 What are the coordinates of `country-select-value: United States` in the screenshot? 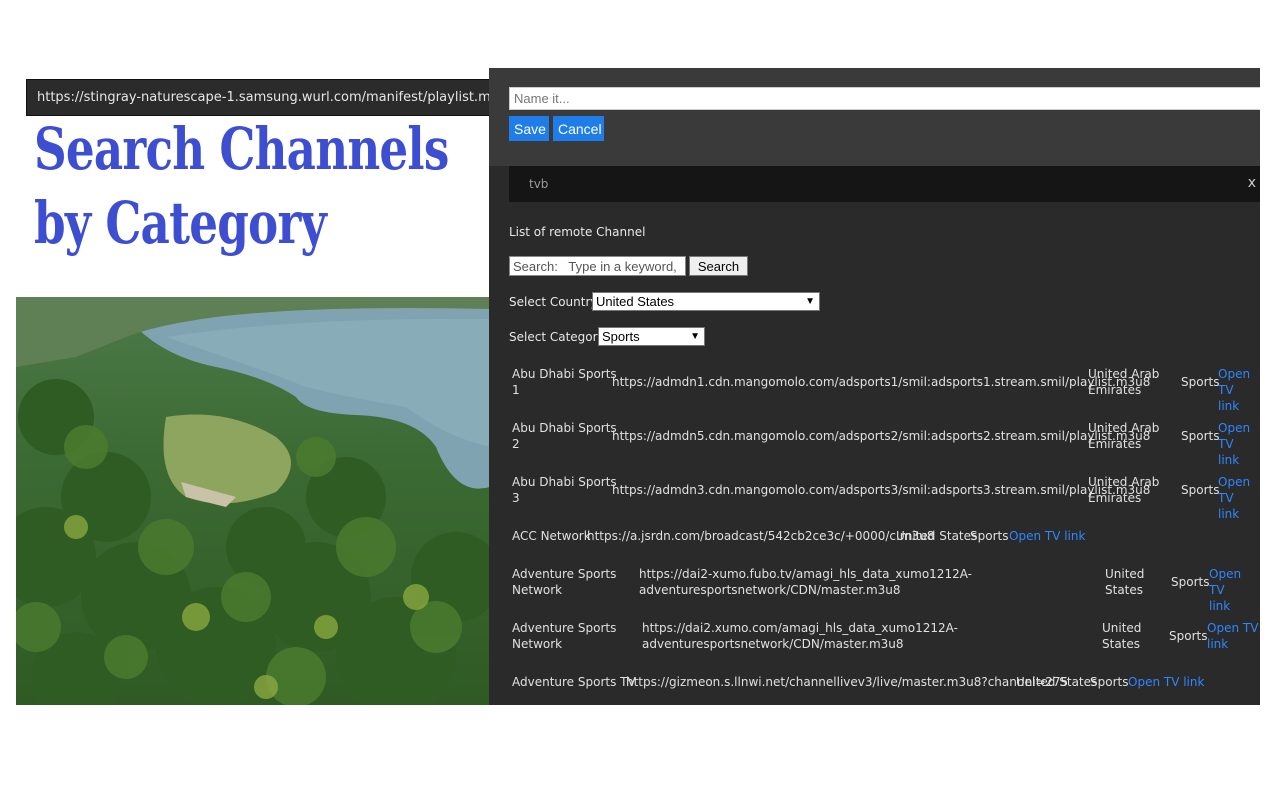 It's located at (635, 301).